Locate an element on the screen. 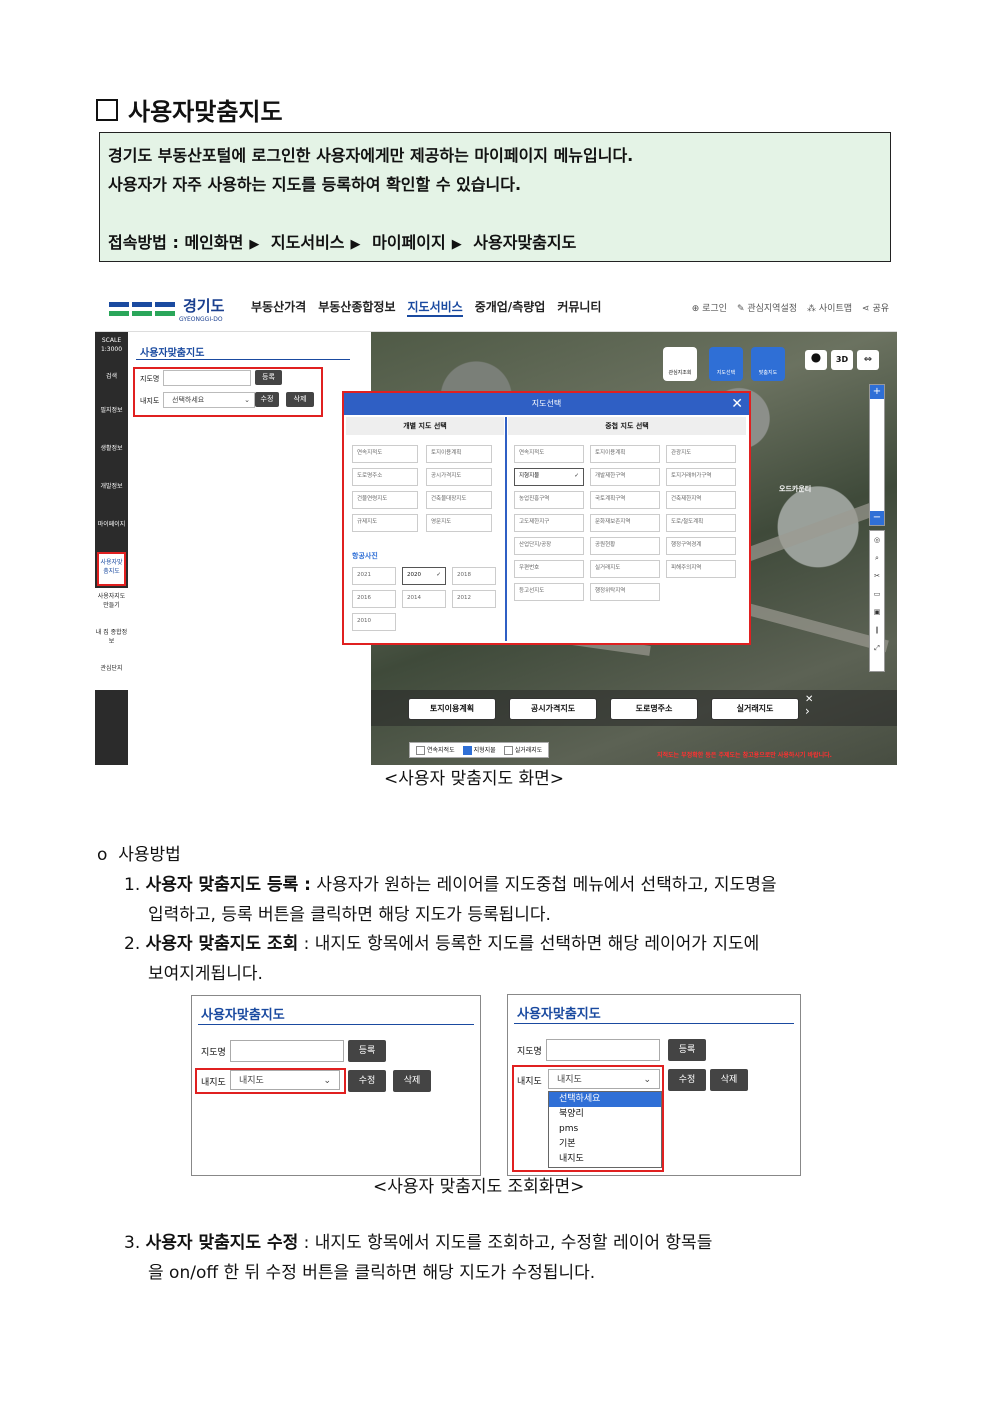  map-option: 문화재보존지역 is located at coordinates (625, 523).